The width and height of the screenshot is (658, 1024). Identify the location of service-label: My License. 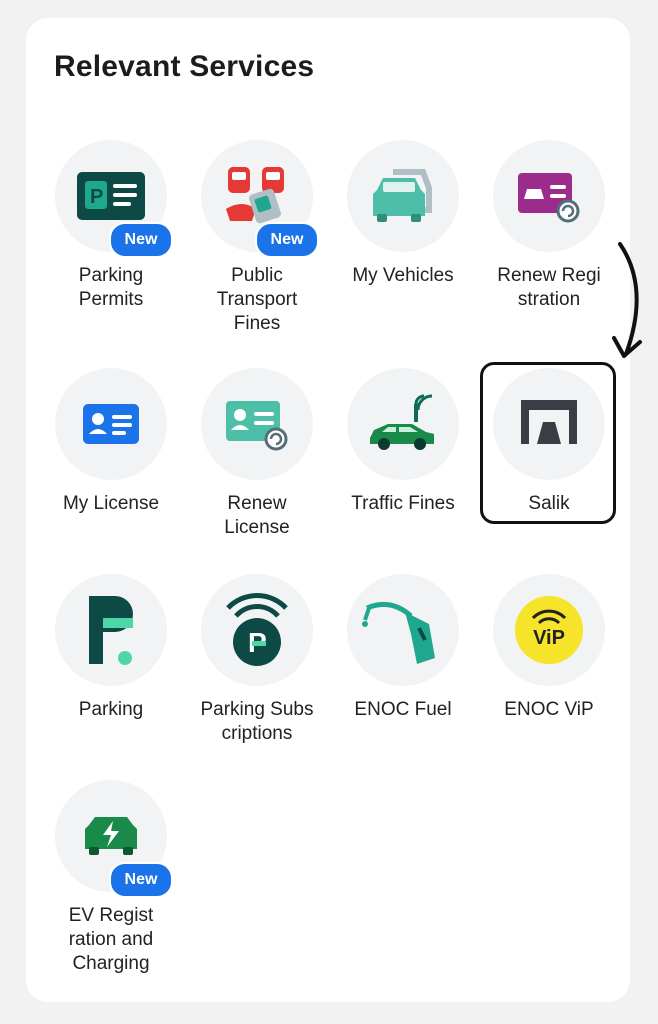
(111, 503).